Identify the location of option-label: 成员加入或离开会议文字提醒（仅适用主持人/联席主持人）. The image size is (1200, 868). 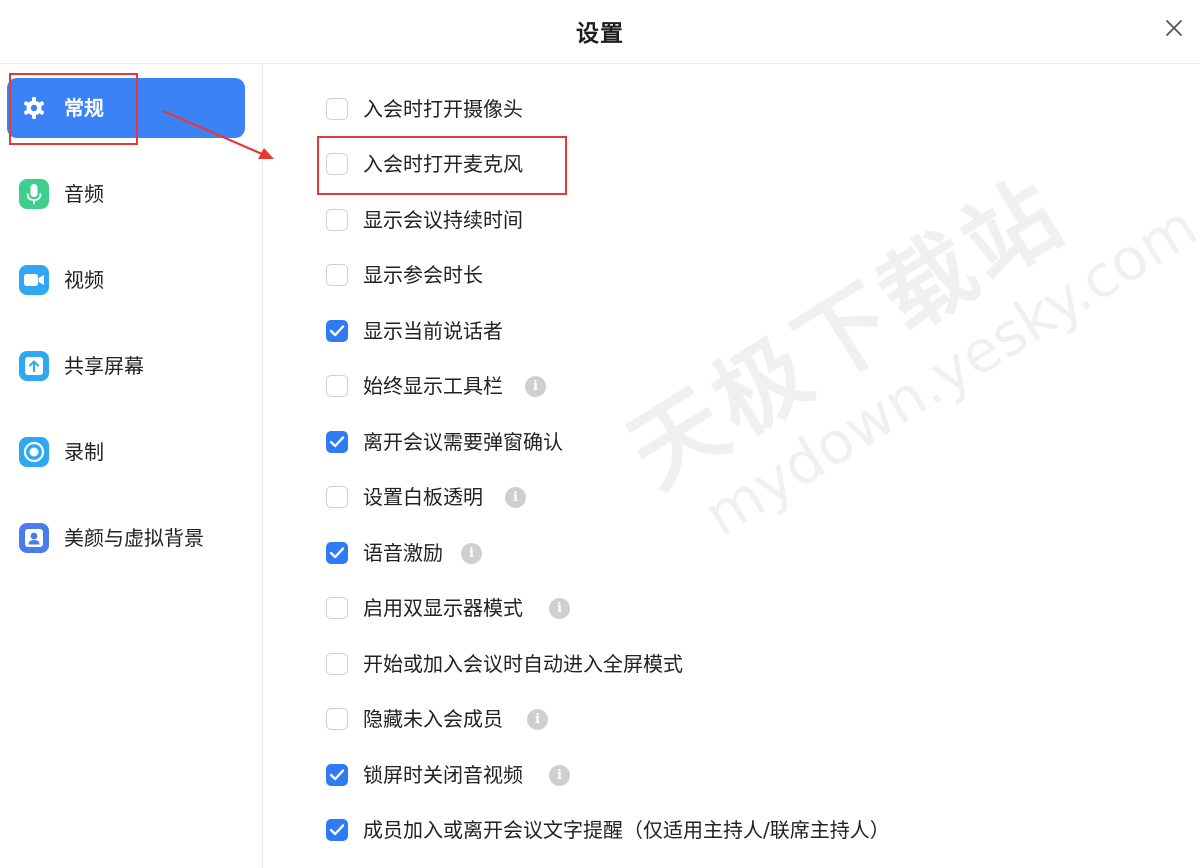
(626, 830).